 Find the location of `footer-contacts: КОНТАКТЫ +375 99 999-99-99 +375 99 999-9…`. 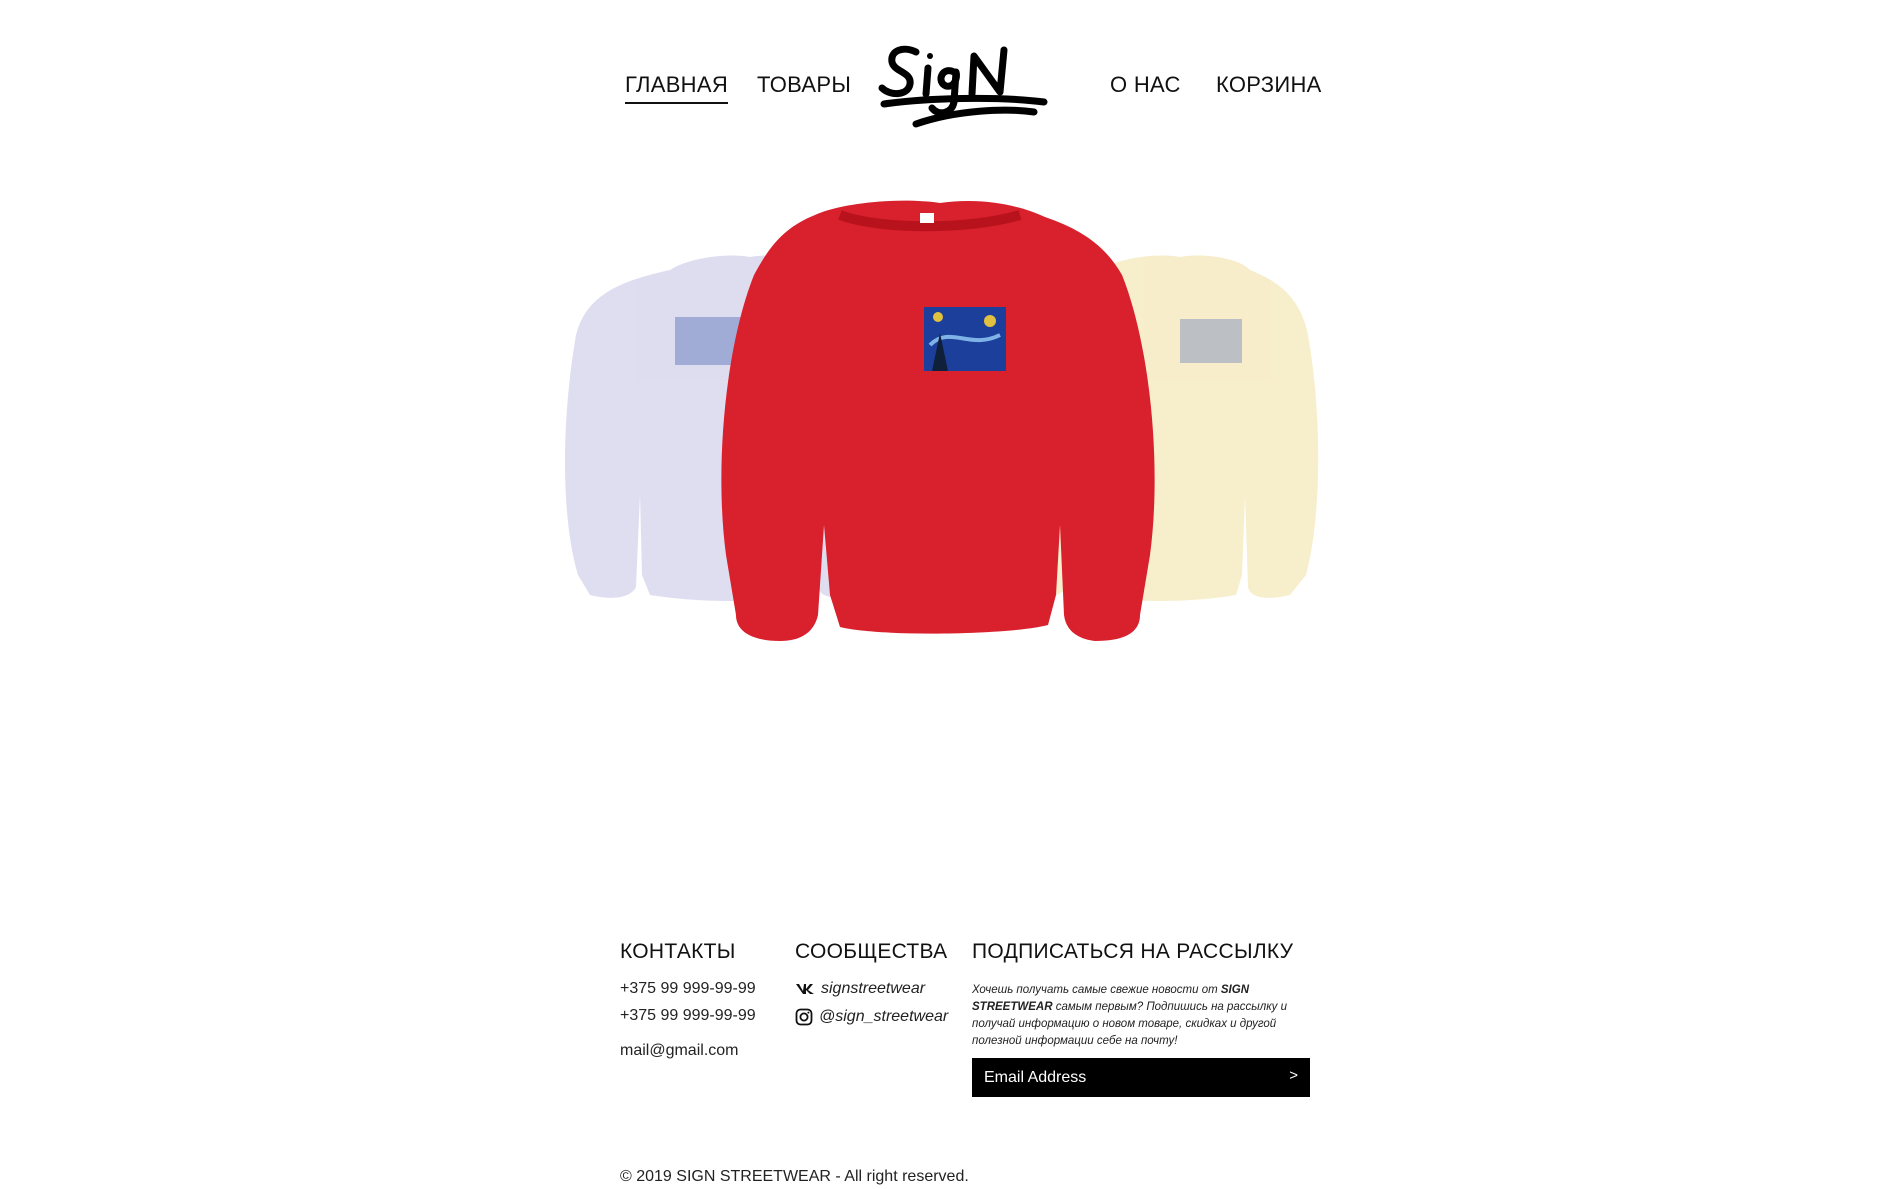

footer-contacts: КОНТАКТЫ +375 99 999-99-99 +375 99 999-9… is located at coordinates (688, 999).